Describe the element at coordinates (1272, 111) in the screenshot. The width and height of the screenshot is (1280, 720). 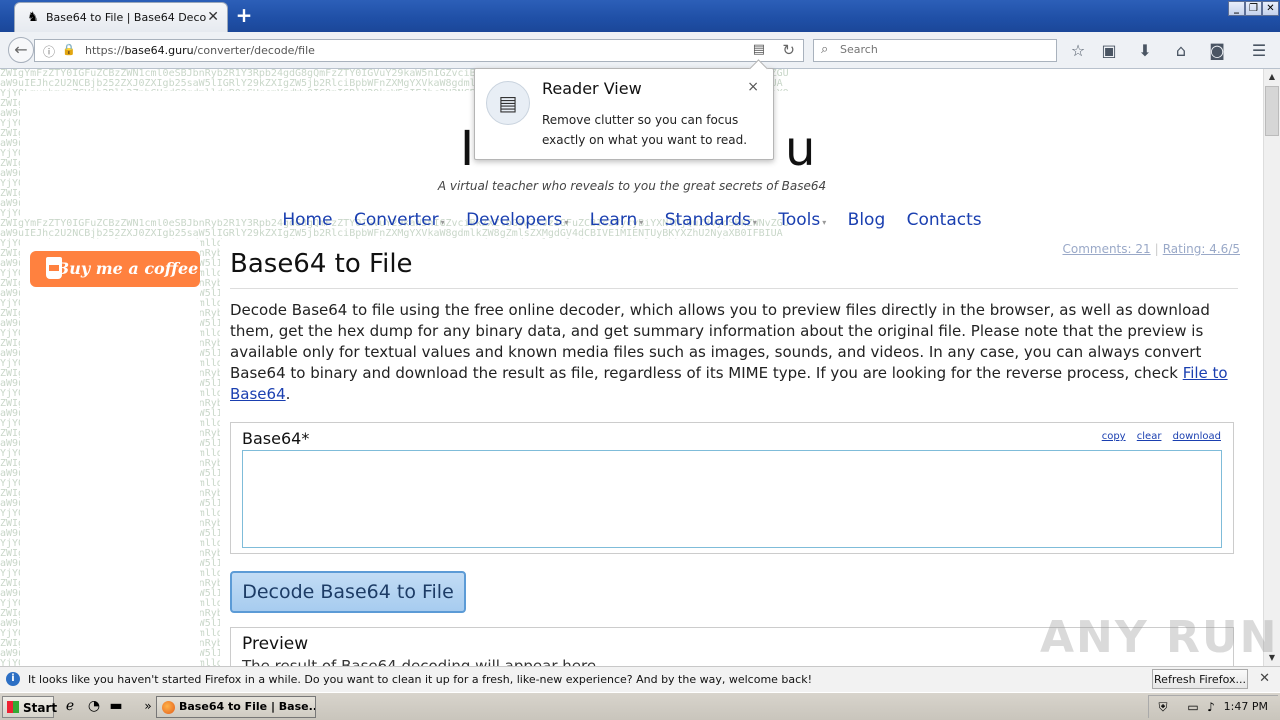
I see `scroll-thumb` at that location.